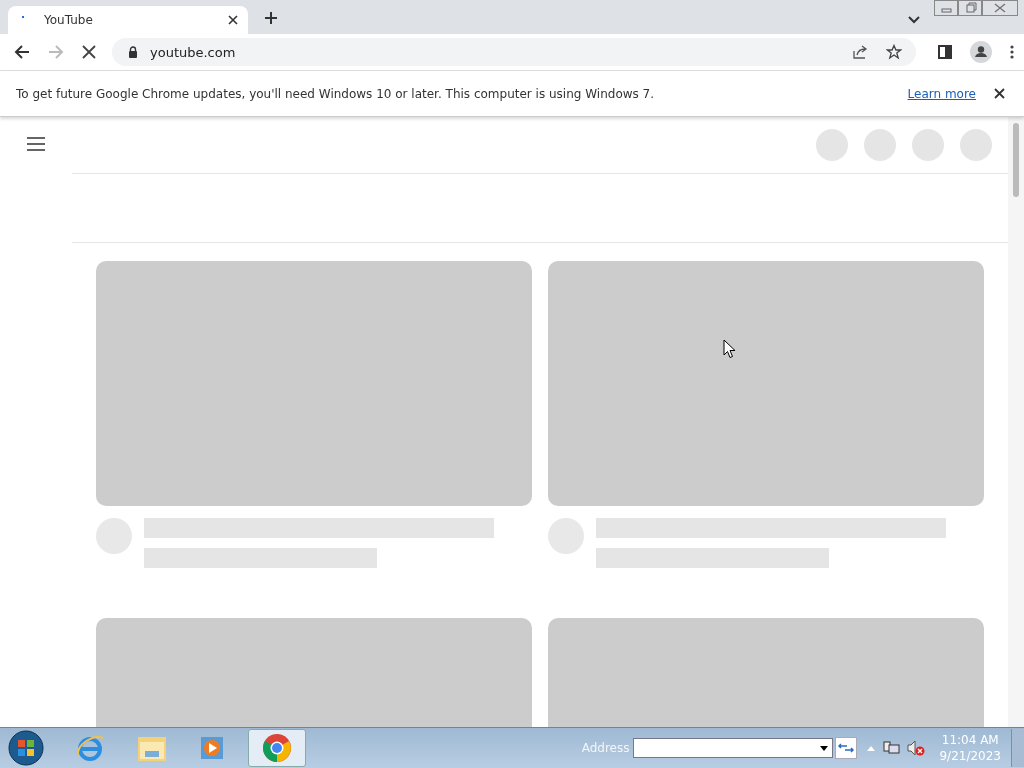  What do you see at coordinates (335, 93) in the screenshot?
I see `infobar-message: To get future Google Chrome updates, you'll need Windows 10 or later. This computer is using Windows 7.` at bounding box center [335, 93].